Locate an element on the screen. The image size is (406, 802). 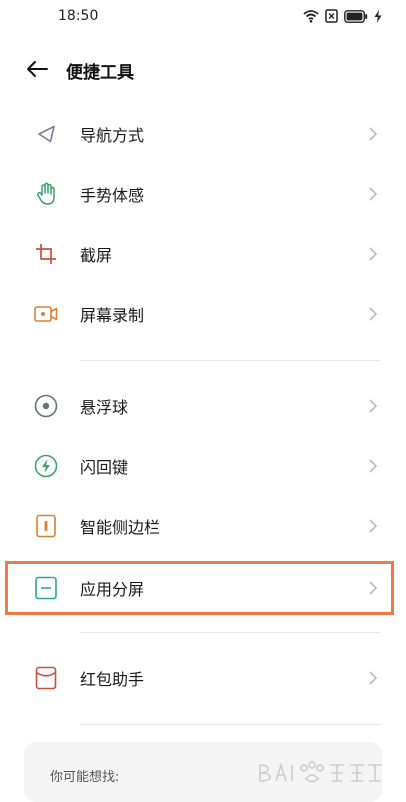
setting-label: 闪回键 is located at coordinates (104, 467).